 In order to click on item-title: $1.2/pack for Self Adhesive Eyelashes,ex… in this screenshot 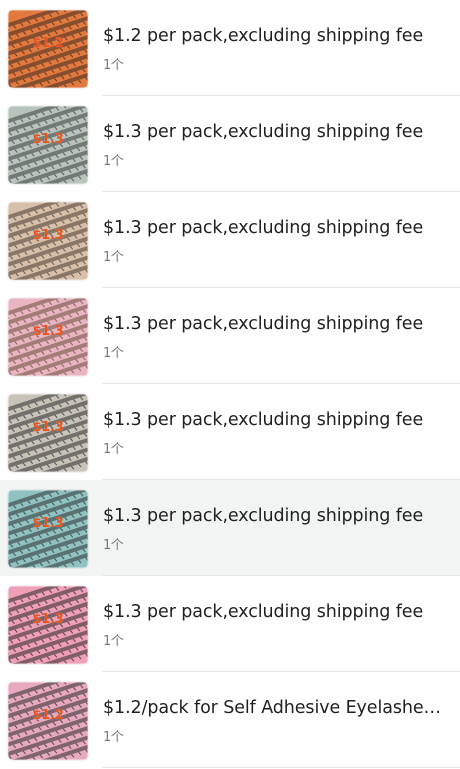, I will do `click(275, 708)`.